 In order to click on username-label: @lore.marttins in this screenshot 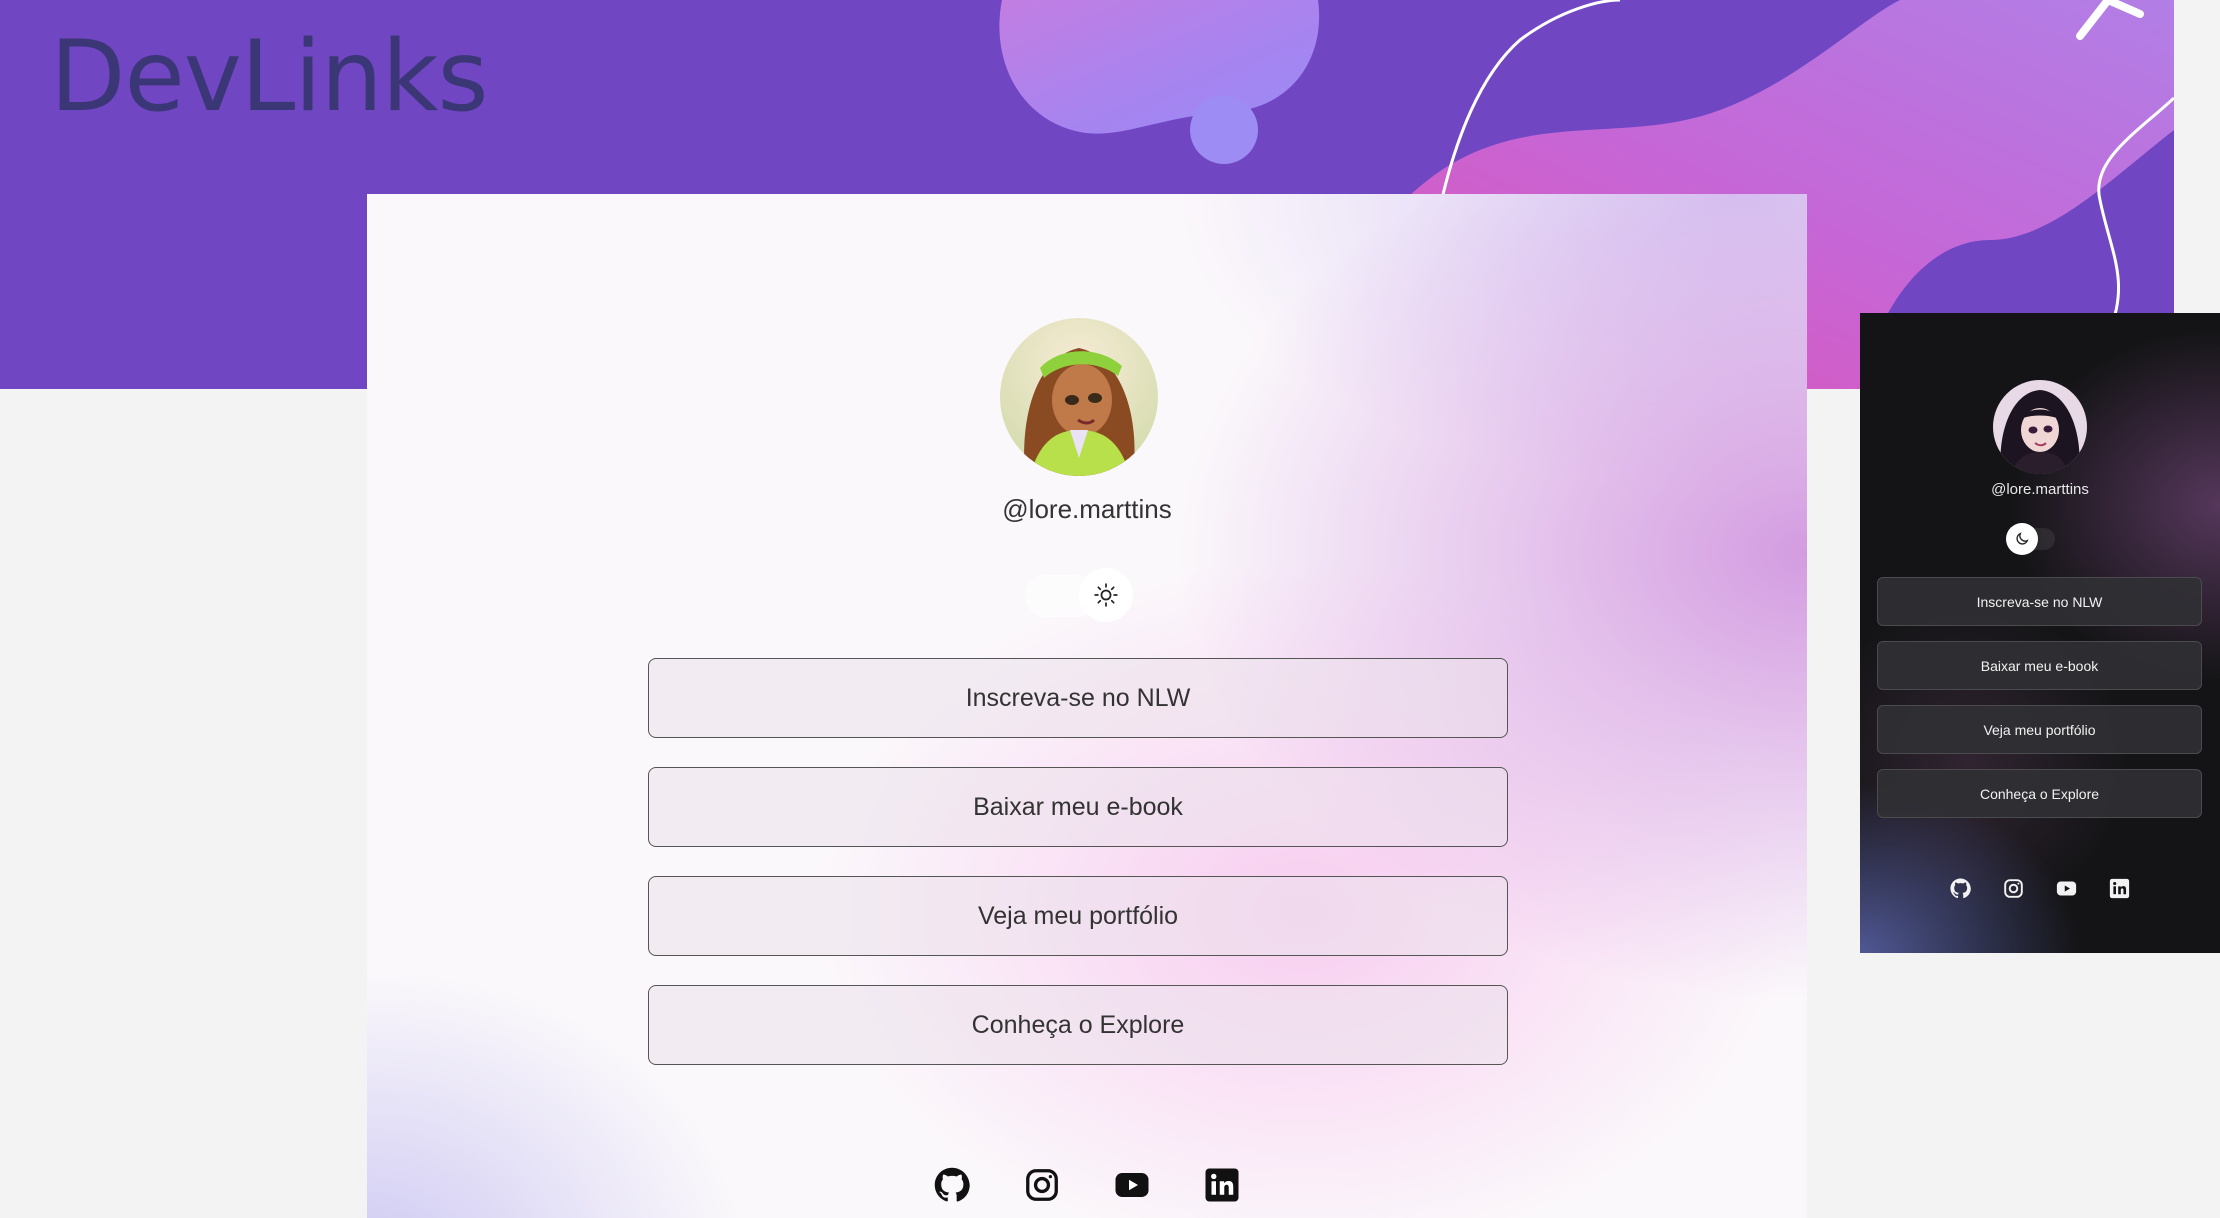, I will do `click(1087, 509)`.